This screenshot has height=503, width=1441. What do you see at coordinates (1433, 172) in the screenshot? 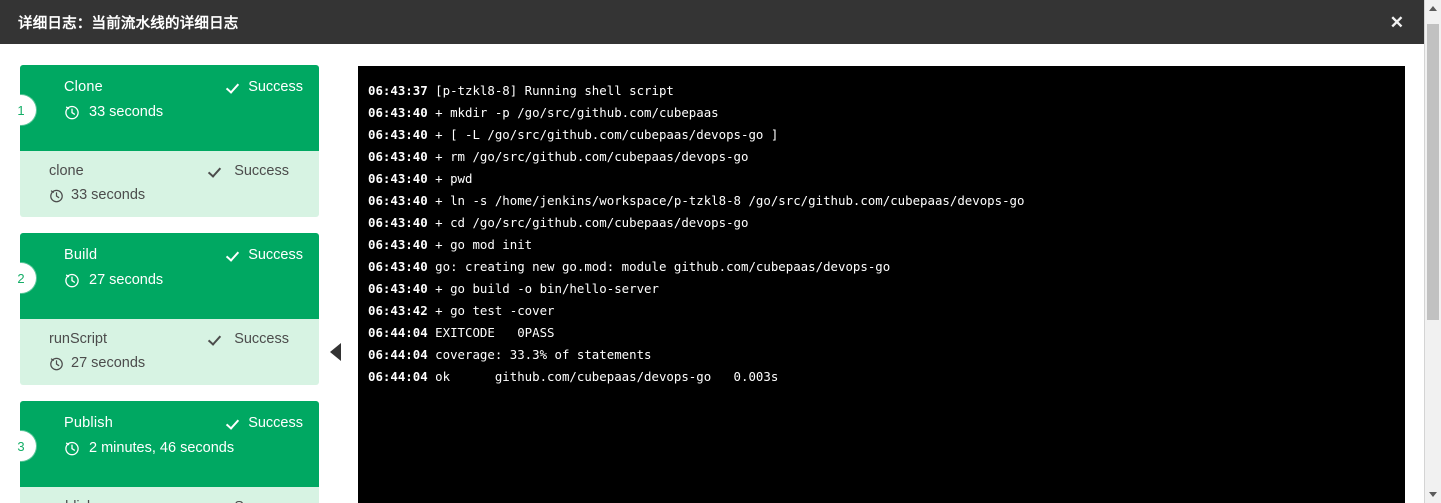
I see `scrollbar-thumb` at bounding box center [1433, 172].